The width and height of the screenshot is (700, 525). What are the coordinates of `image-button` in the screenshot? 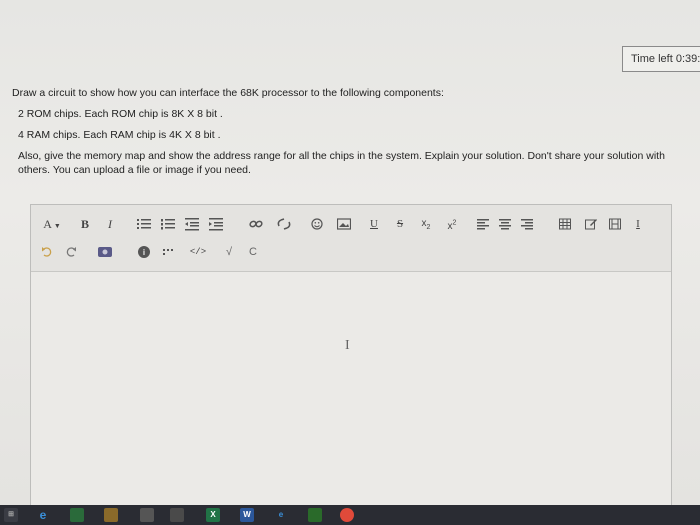 It's located at (344, 224).